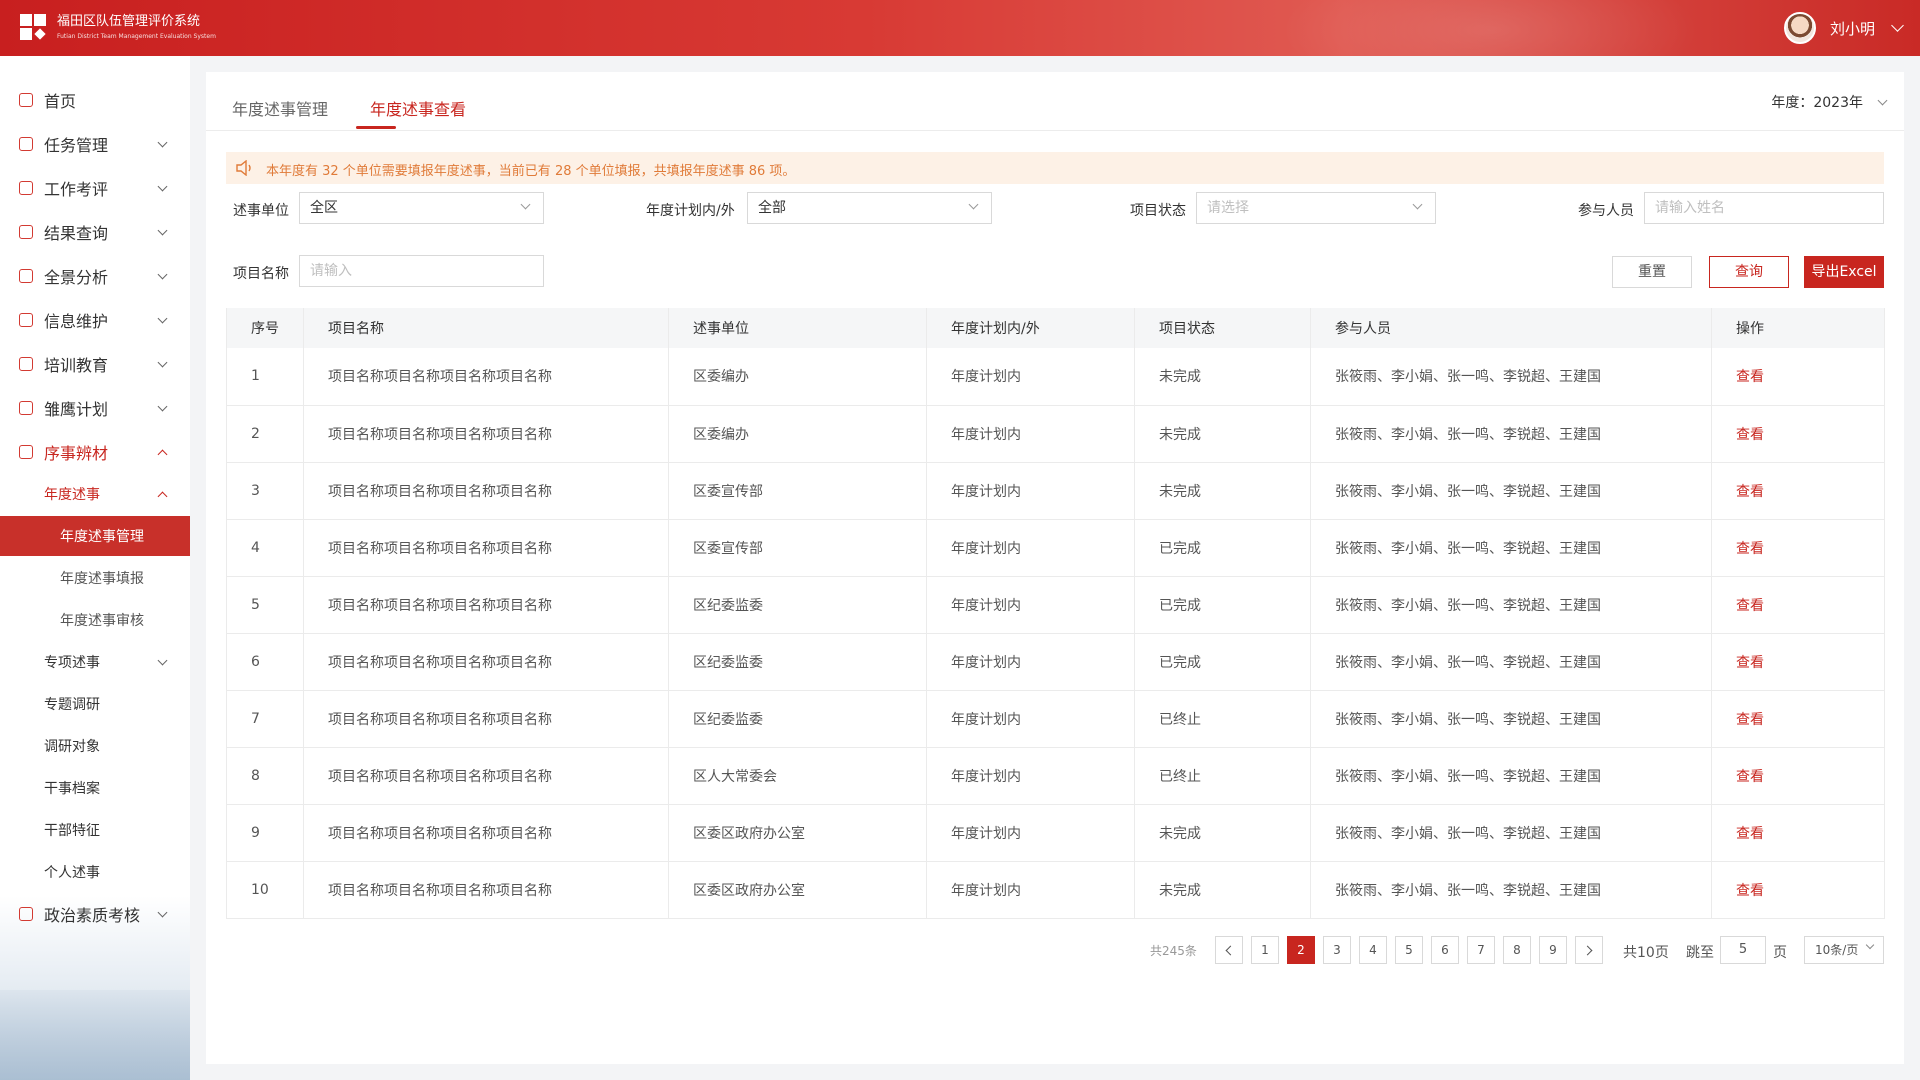 This screenshot has height=1080, width=1920. Describe the element at coordinates (1553, 950) in the screenshot. I see `page-button: 9` at that location.